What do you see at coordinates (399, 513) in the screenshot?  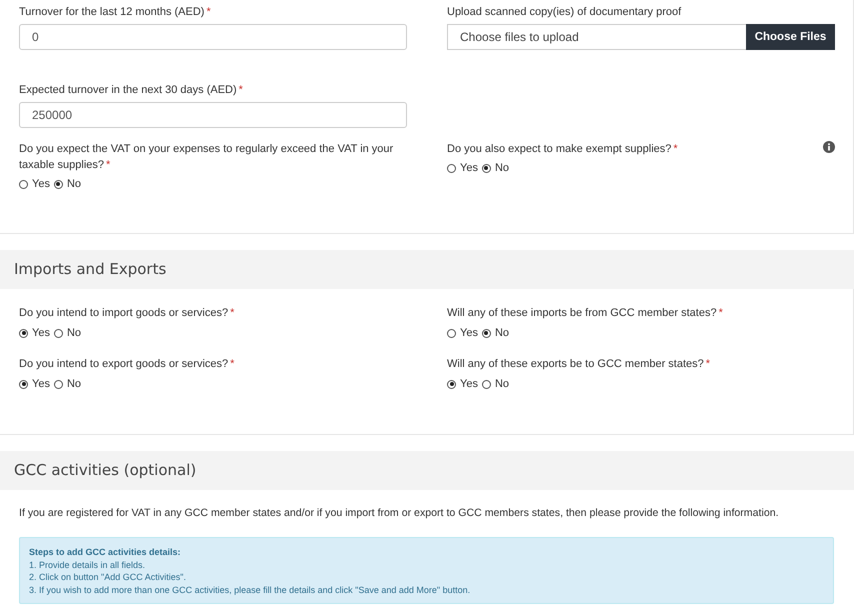 I see `intro-text: If you are registered for VAT in any GCC member states and/or if you import from or export to GCC members states, then please provide the following information.` at bounding box center [399, 513].